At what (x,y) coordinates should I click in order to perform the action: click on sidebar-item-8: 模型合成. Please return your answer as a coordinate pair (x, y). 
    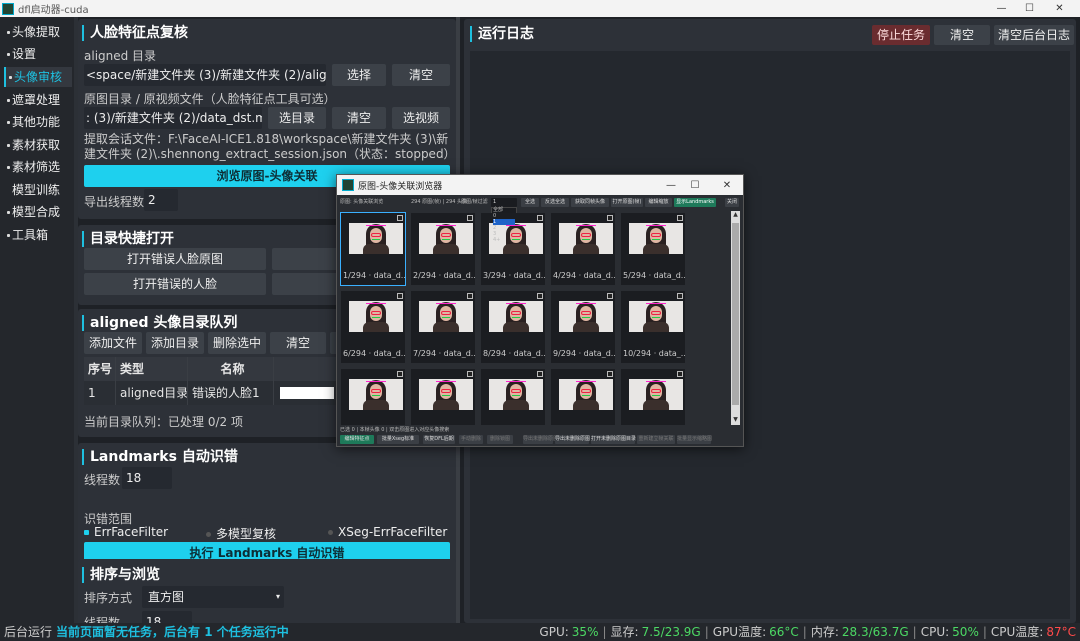
    Looking at the image, I should click on (38, 212).